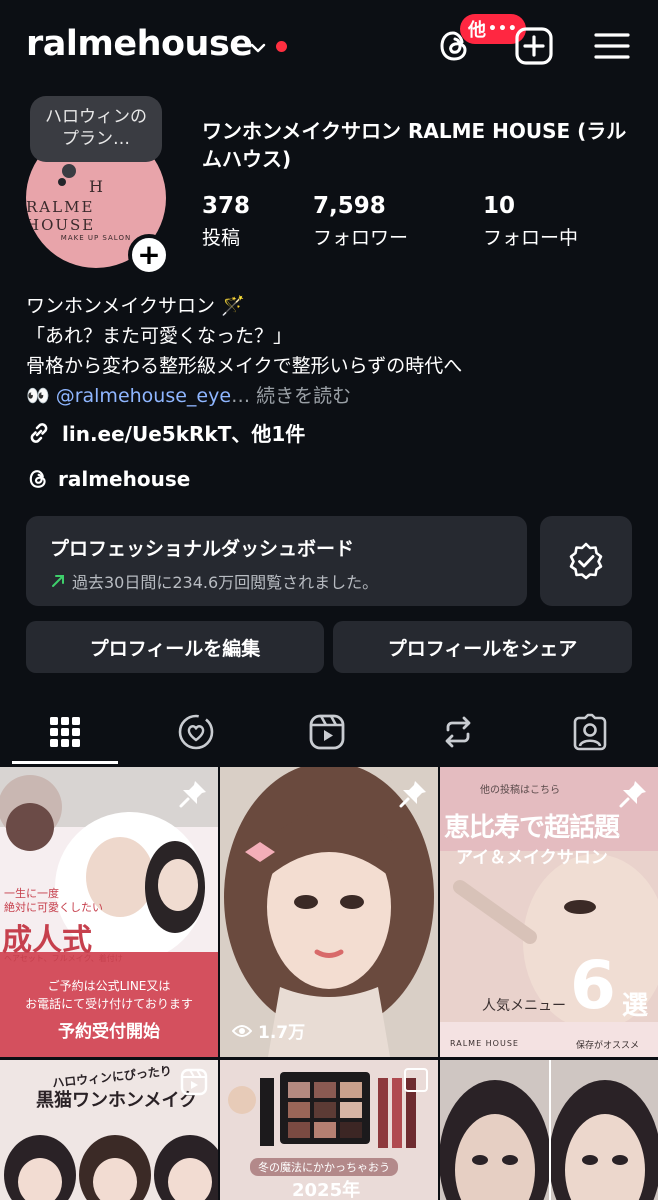 This screenshot has width=658, height=1200. I want to click on view-count-text: 1.7万, so click(282, 1033).